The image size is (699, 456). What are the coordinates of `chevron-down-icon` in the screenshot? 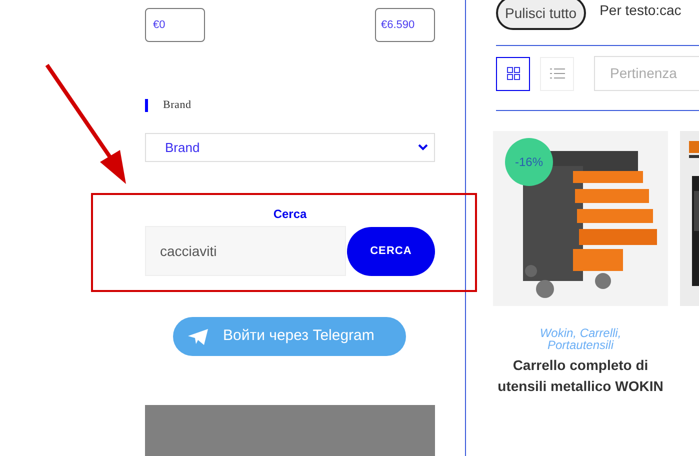 It's located at (423, 147).